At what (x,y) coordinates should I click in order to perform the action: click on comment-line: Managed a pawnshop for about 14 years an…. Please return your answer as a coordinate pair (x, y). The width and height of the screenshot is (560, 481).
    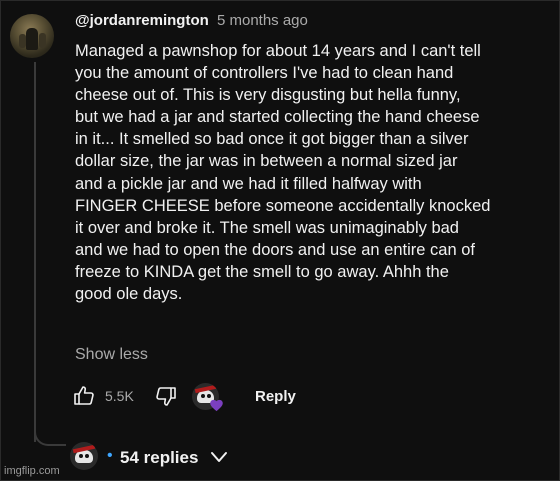
    Looking at the image, I should click on (278, 51).